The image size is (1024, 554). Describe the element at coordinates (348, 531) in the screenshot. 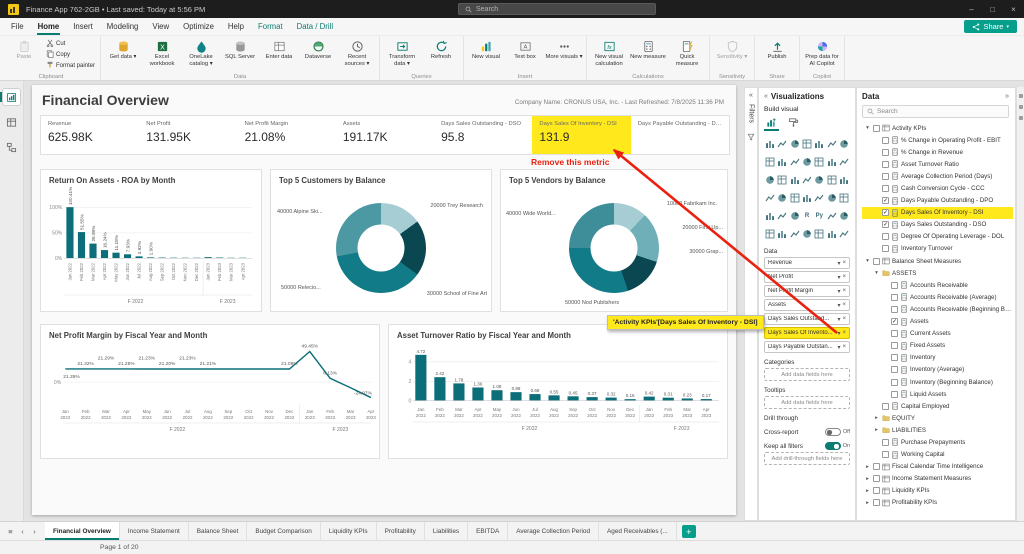

I see `page-tab-liquidity-kpis: Liquidity KPIs` at that location.